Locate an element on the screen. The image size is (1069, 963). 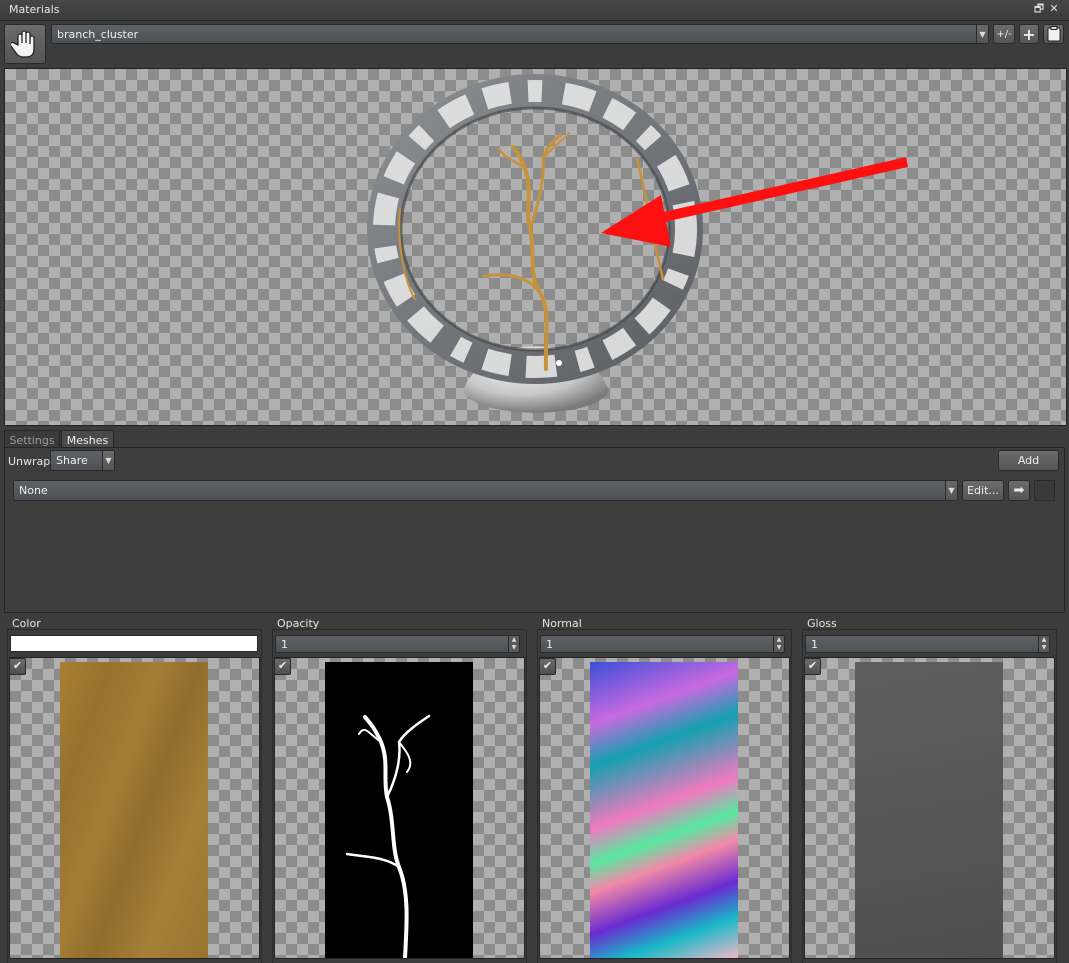
mesh-color-swatch is located at coordinates (1044, 490).